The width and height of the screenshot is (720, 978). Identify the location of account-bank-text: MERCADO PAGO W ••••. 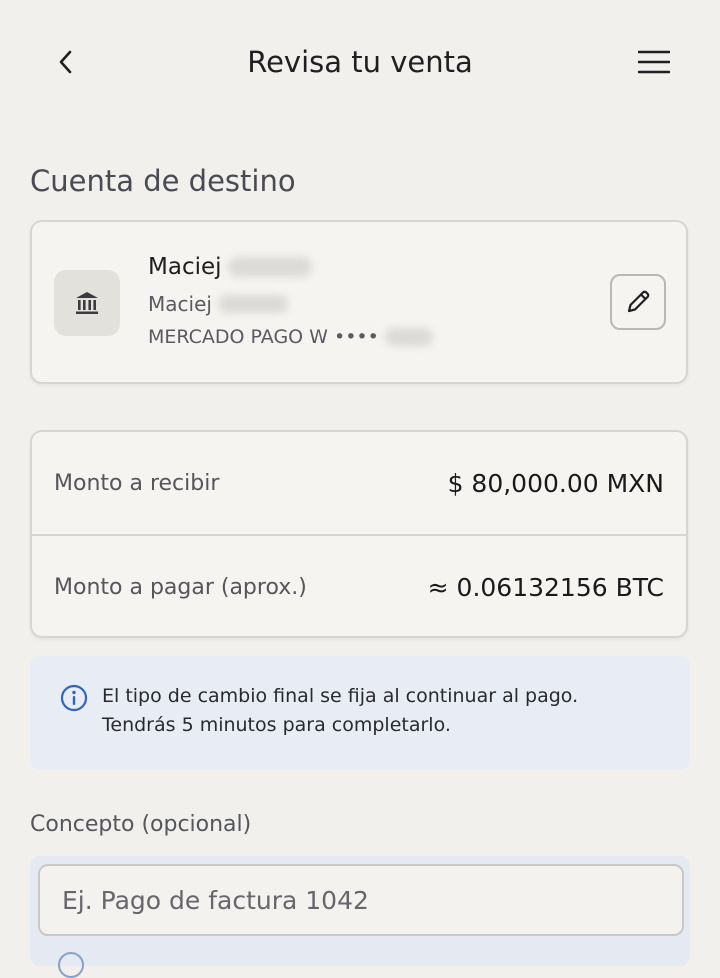
(263, 337).